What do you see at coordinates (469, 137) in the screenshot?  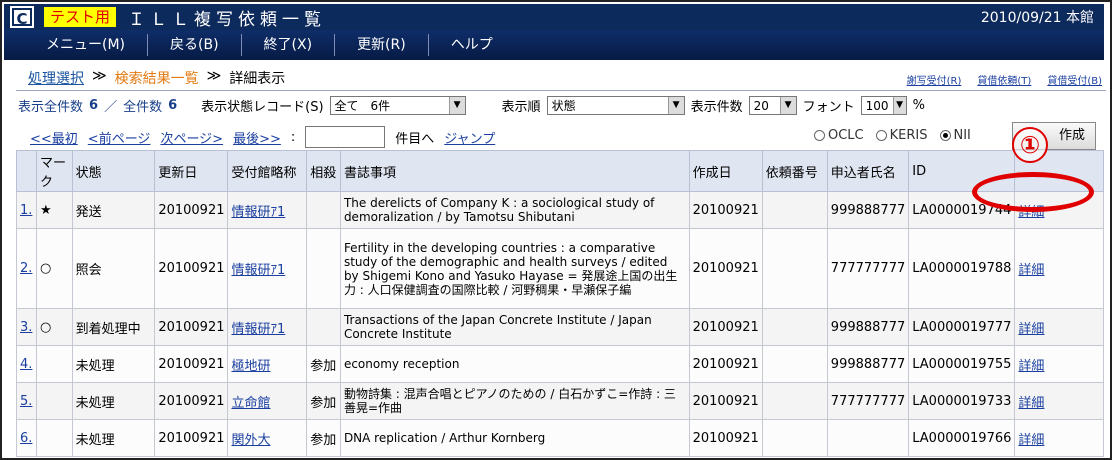 I see `jump-link: ジャンプ` at bounding box center [469, 137].